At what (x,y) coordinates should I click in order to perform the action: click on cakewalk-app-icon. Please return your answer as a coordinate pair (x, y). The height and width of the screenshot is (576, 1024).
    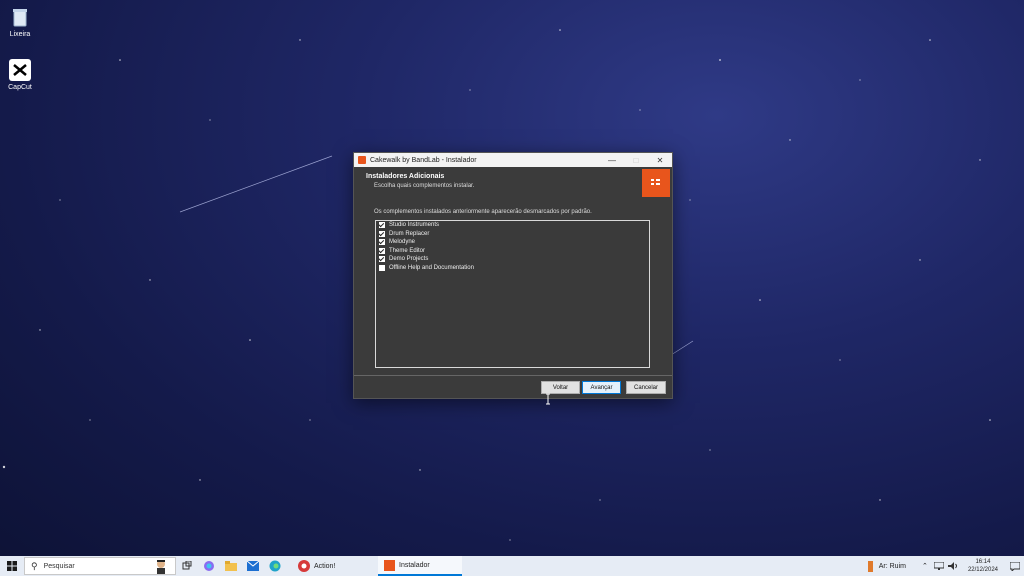
    Looking at the image, I should click on (362, 160).